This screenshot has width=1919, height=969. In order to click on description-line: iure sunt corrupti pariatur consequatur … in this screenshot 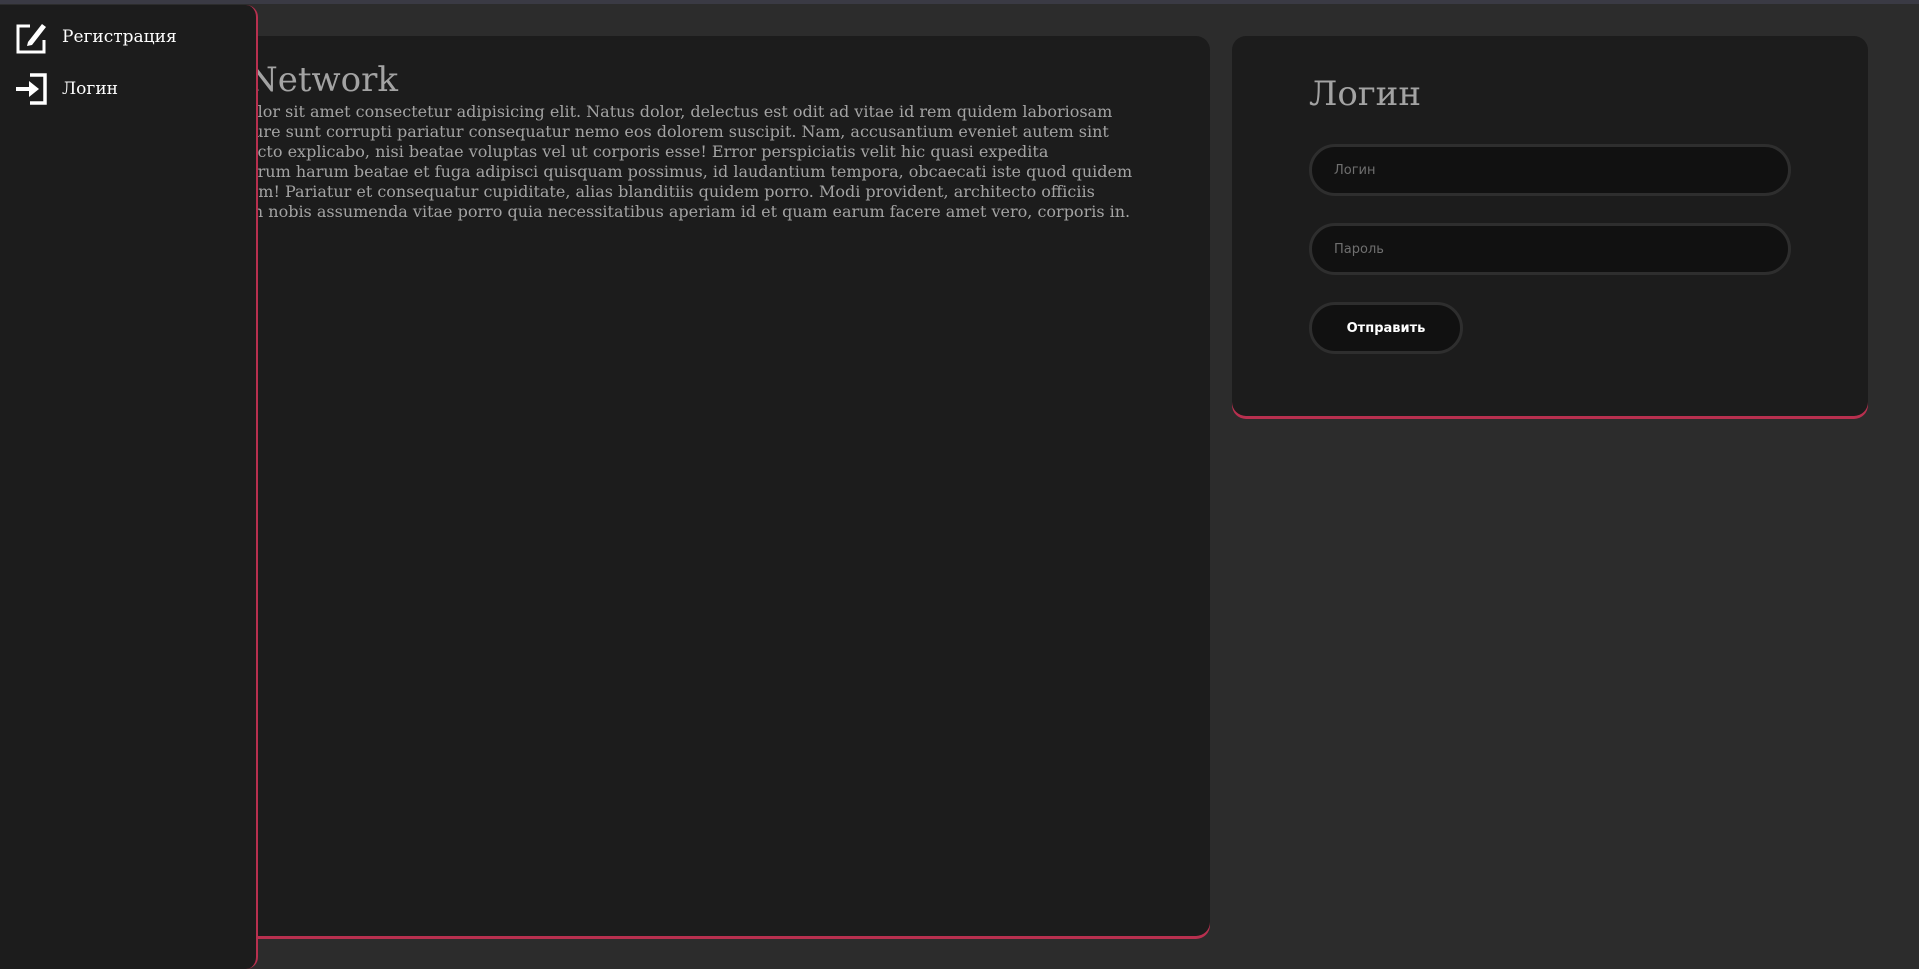, I will do `click(678, 131)`.